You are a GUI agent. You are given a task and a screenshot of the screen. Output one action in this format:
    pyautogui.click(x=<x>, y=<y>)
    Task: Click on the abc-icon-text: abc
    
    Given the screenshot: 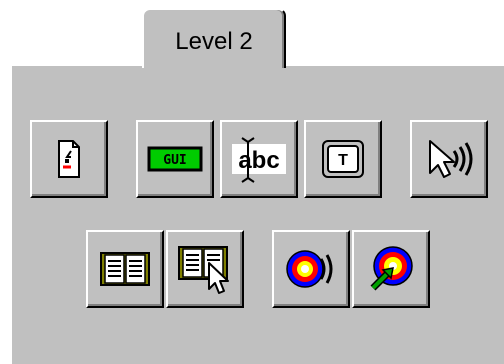 What is the action you would take?
    pyautogui.click(x=258, y=160)
    